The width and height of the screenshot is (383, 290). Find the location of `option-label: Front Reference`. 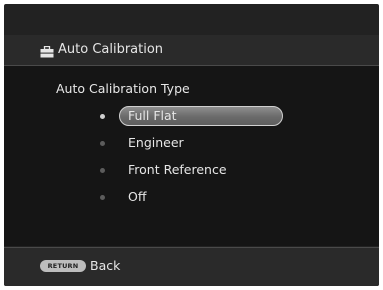

option-label: Front Reference is located at coordinates (177, 169).